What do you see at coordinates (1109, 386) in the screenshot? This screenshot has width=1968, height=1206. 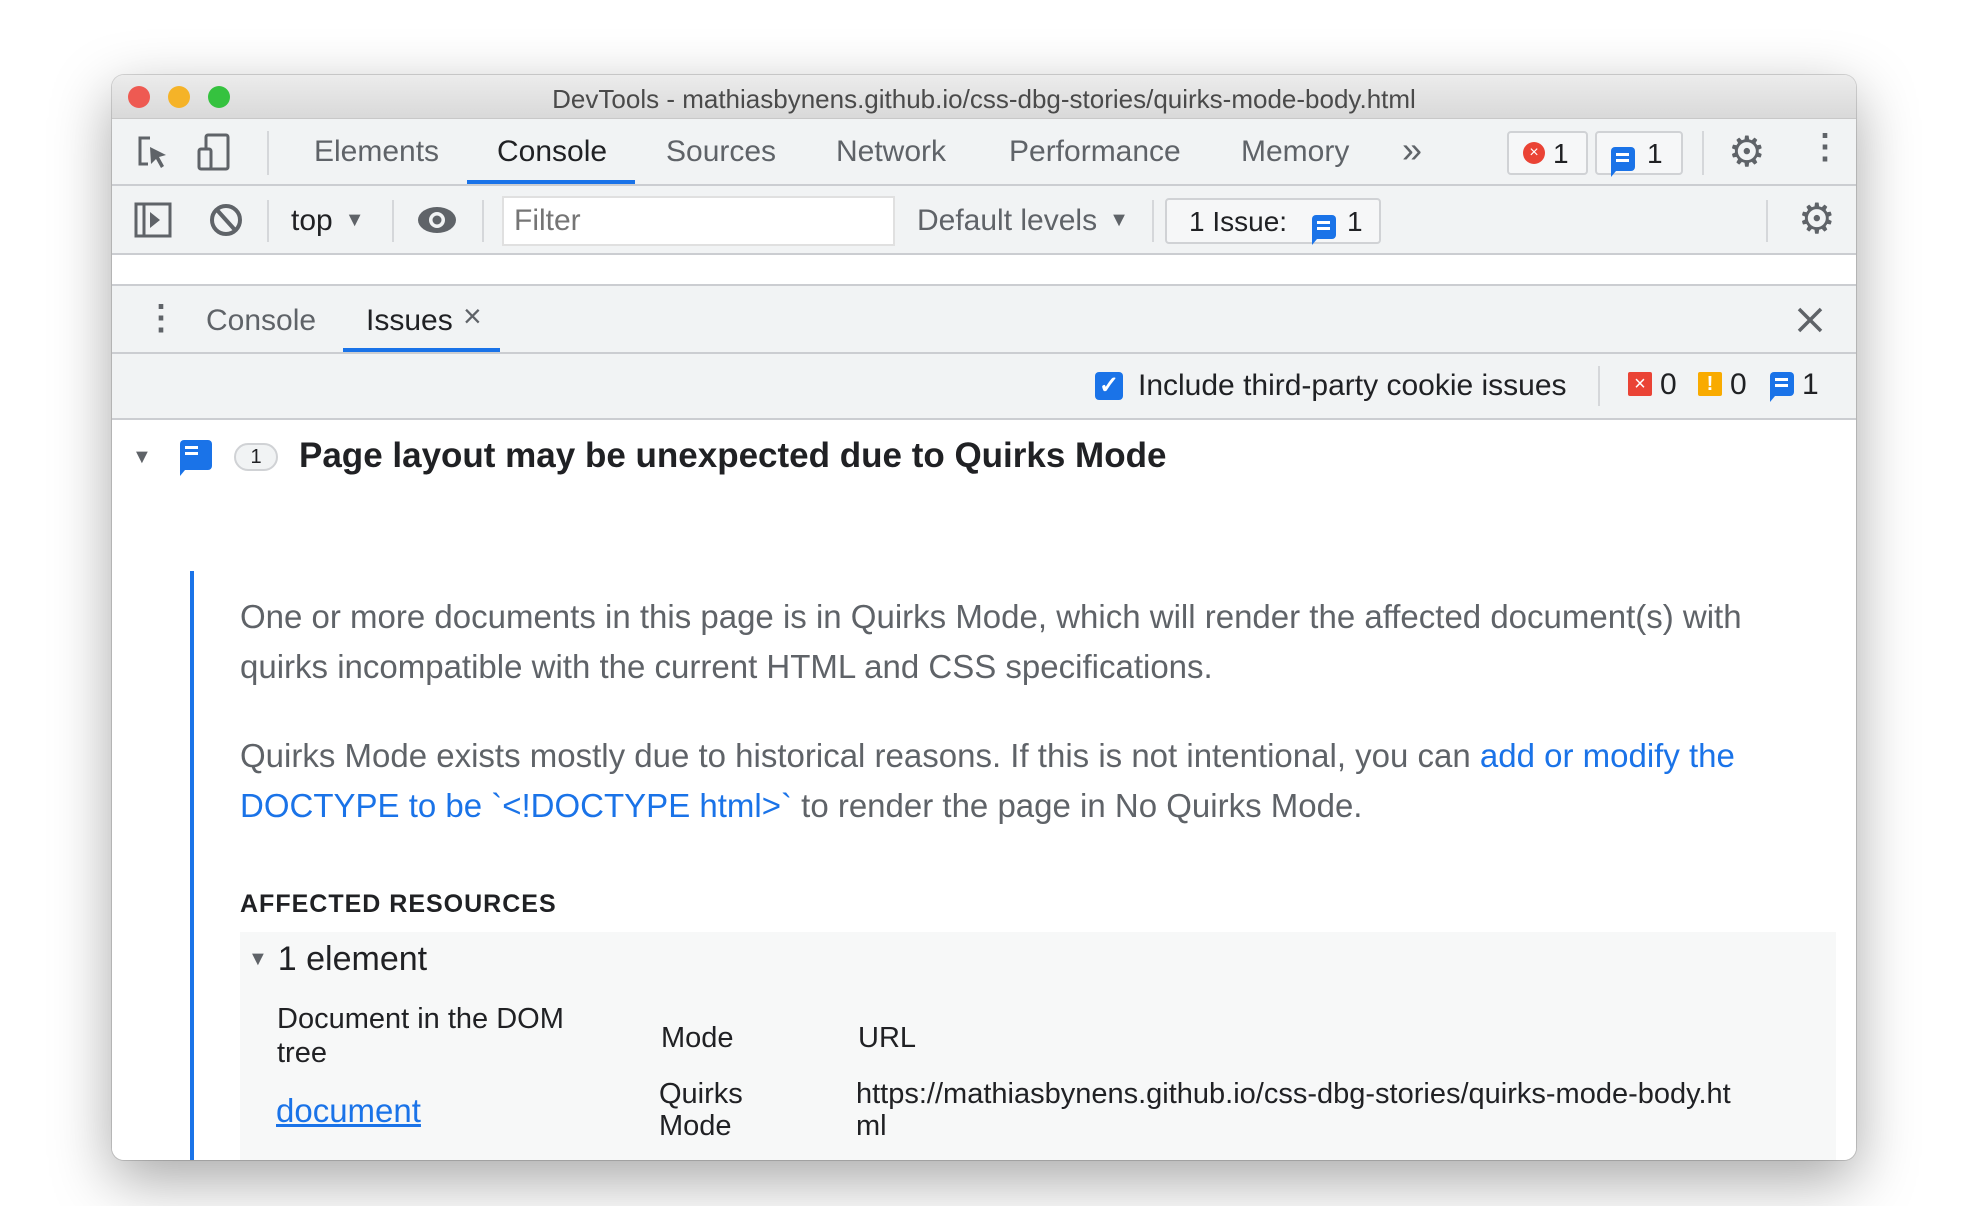 I see `third-party-cookie-checkbox: ✓` at bounding box center [1109, 386].